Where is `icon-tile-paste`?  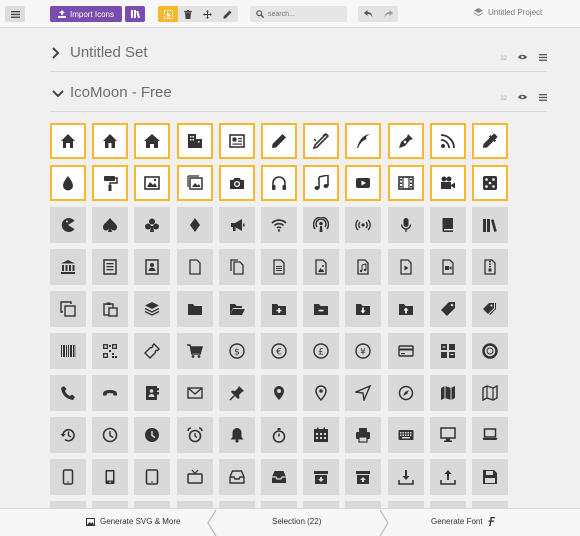
icon-tile-paste is located at coordinates (110, 309).